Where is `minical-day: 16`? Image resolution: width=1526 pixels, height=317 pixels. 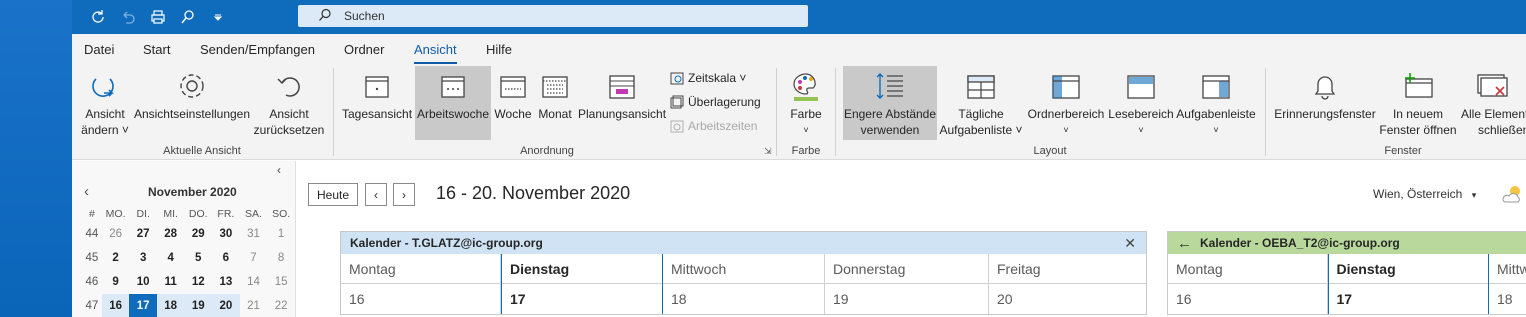
minical-day: 16 is located at coordinates (115, 305).